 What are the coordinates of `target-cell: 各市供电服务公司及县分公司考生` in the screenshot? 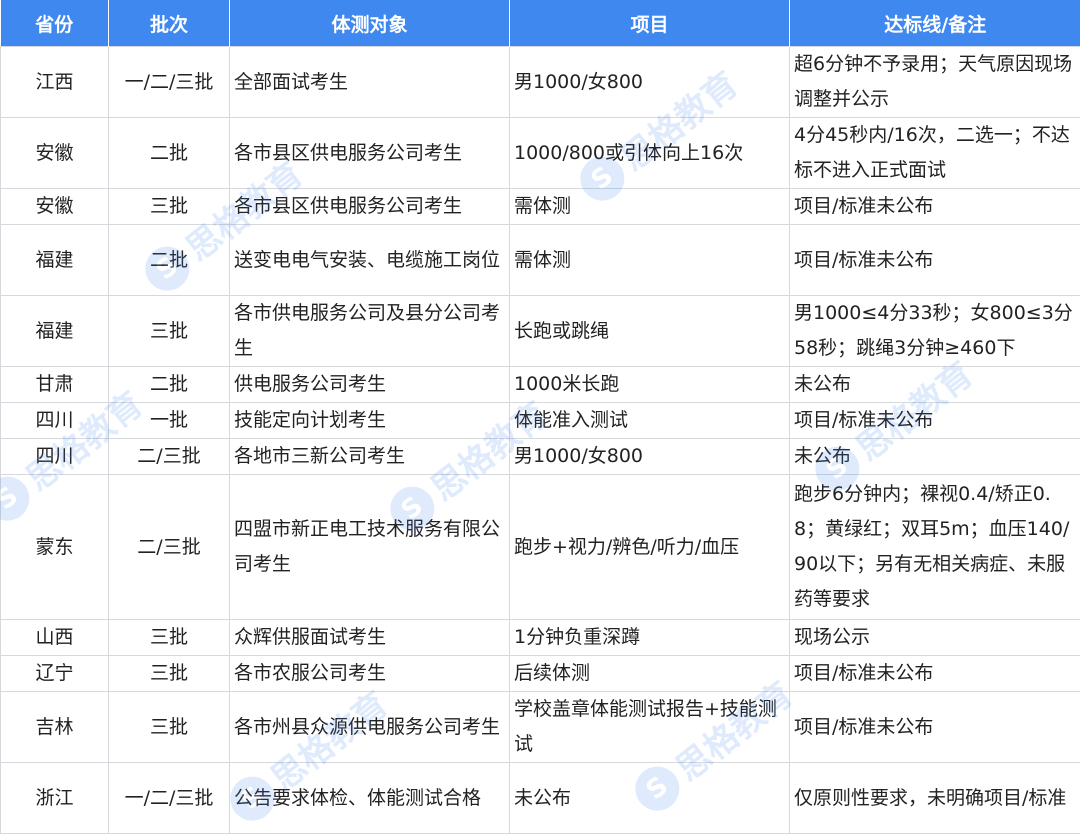 It's located at (369, 331).